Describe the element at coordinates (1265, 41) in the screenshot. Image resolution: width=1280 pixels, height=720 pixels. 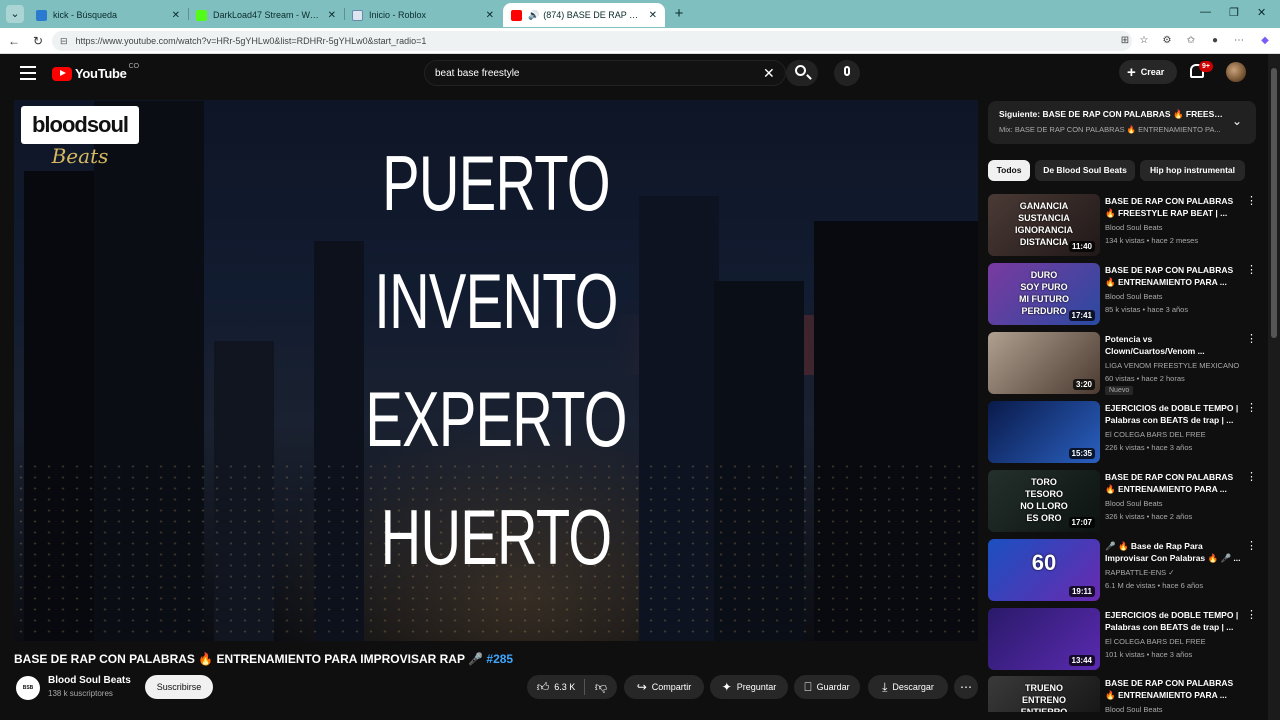
I see `copilot-icon: ◆` at that location.